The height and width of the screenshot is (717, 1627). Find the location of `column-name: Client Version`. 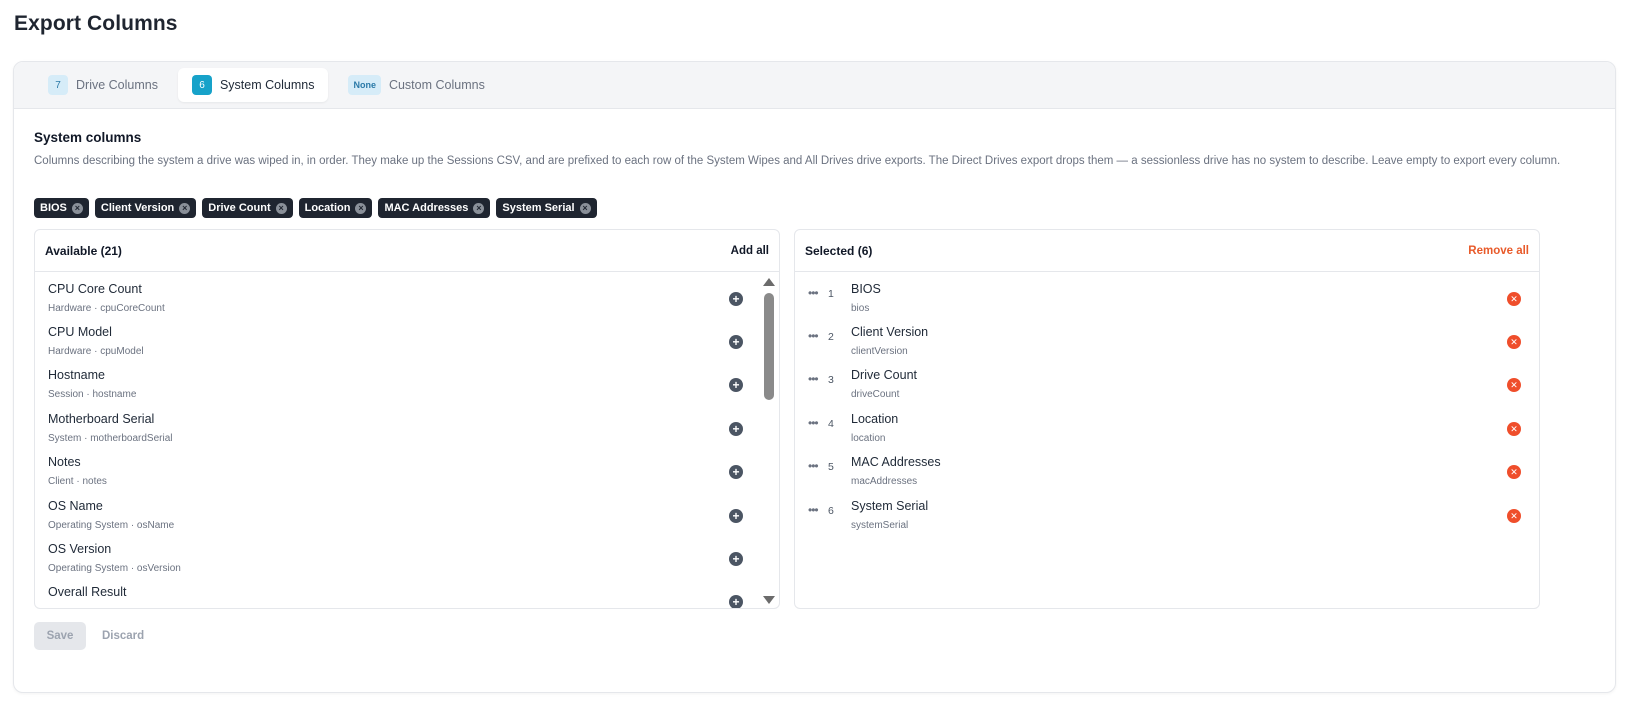

column-name: Client Version is located at coordinates (890, 332).